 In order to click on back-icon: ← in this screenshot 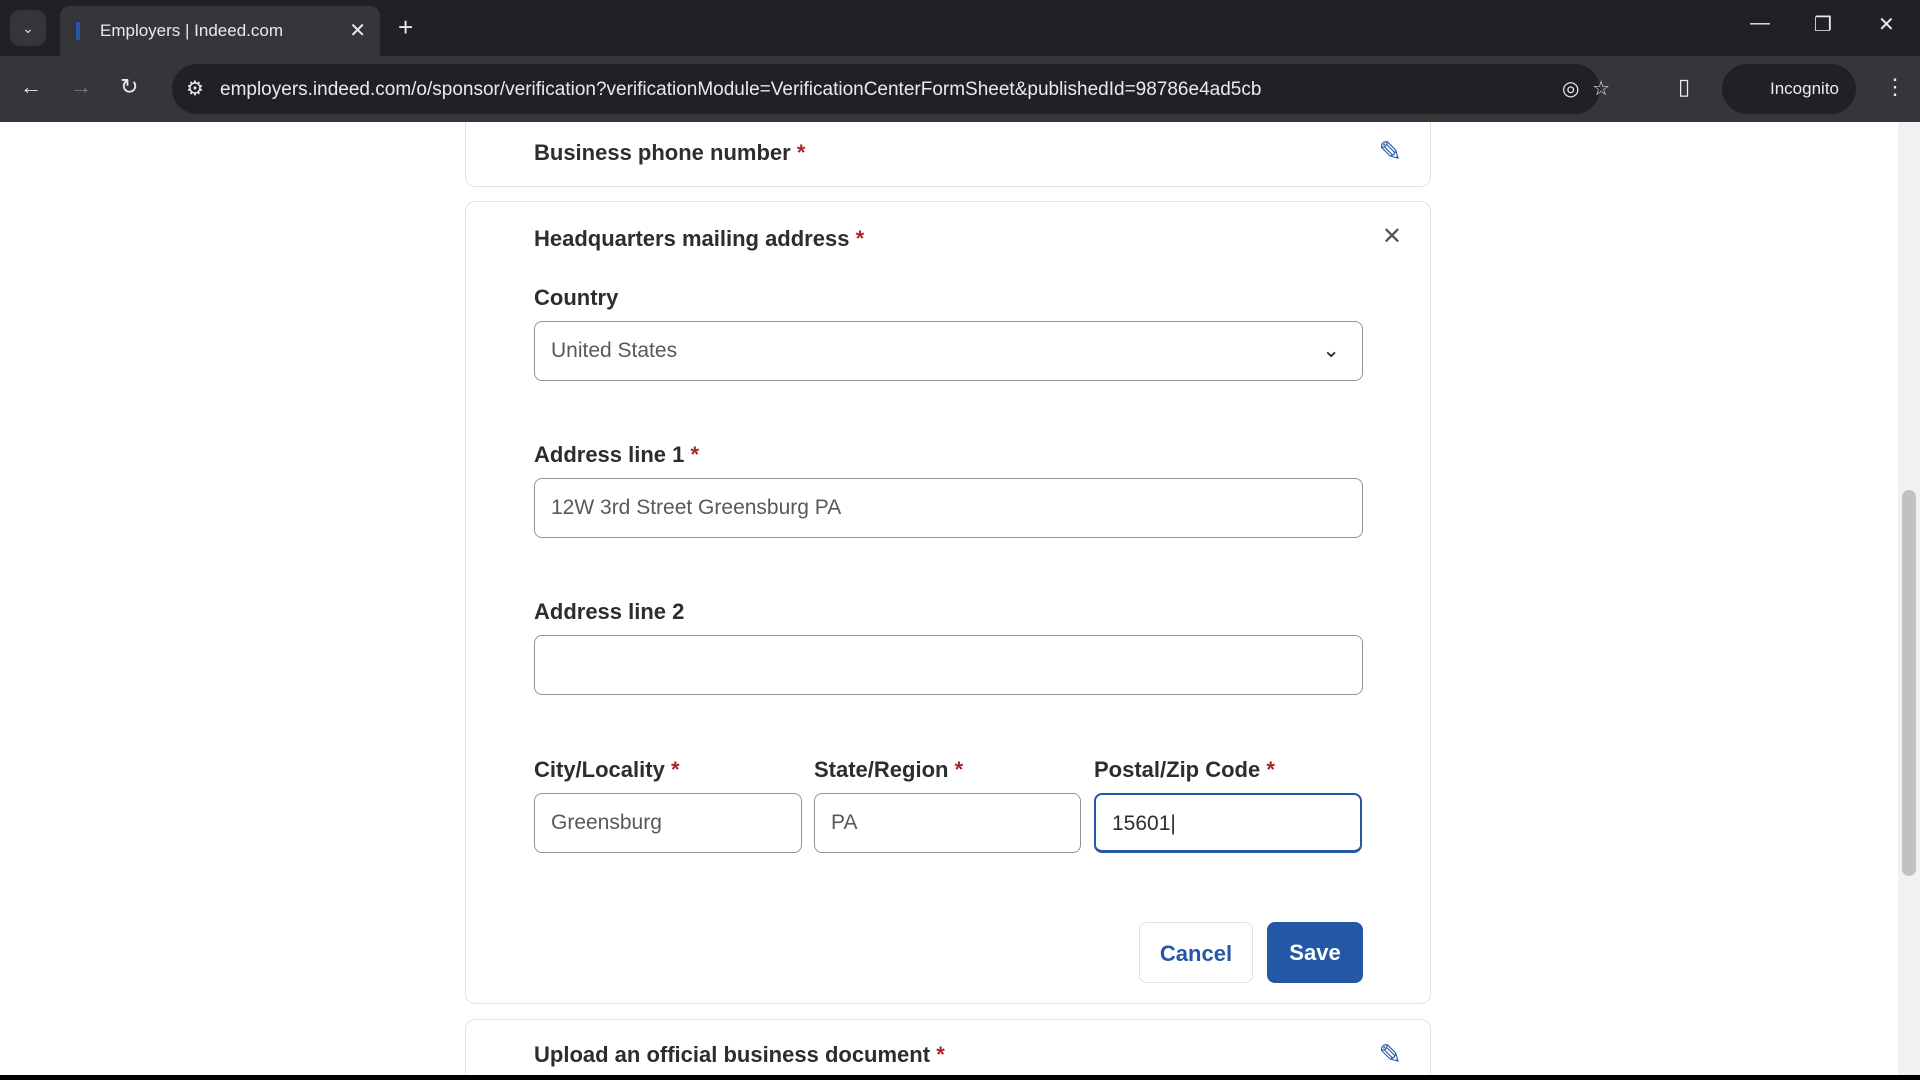, I will do `click(31, 87)`.